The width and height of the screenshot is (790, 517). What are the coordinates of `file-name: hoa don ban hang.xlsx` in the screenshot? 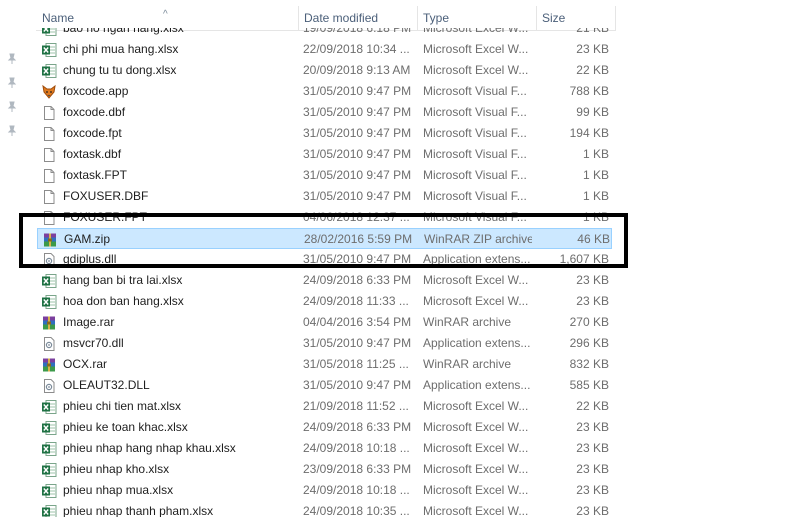 It's located at (123, 301).